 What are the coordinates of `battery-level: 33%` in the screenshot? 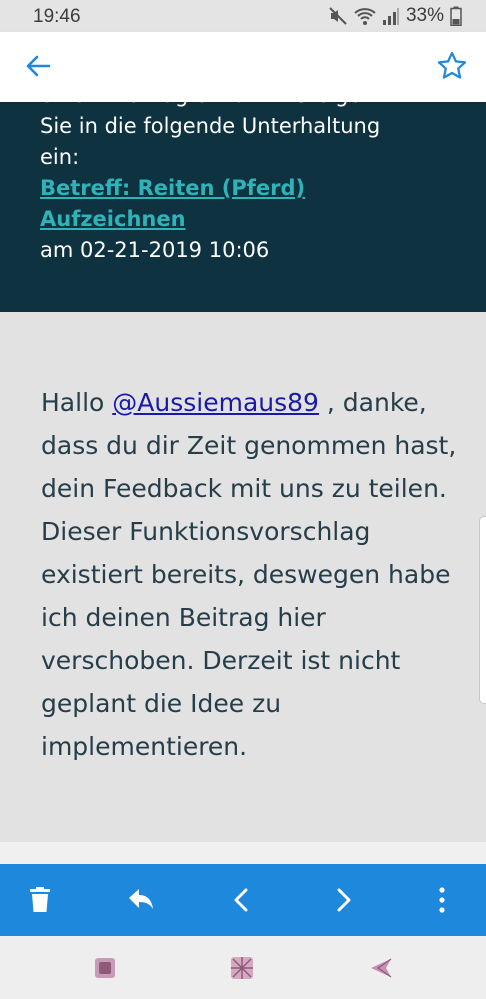 It's located at (424, 15).